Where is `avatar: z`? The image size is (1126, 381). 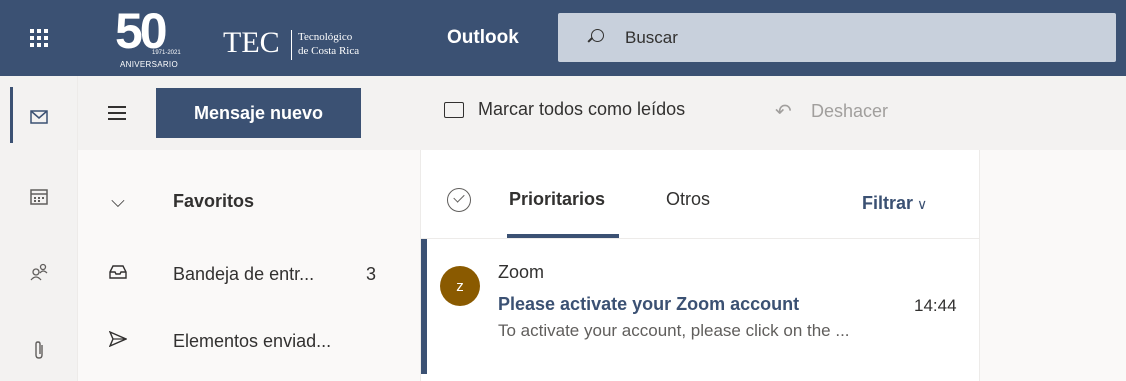
avatar: z is located at coordinates (460, 286).